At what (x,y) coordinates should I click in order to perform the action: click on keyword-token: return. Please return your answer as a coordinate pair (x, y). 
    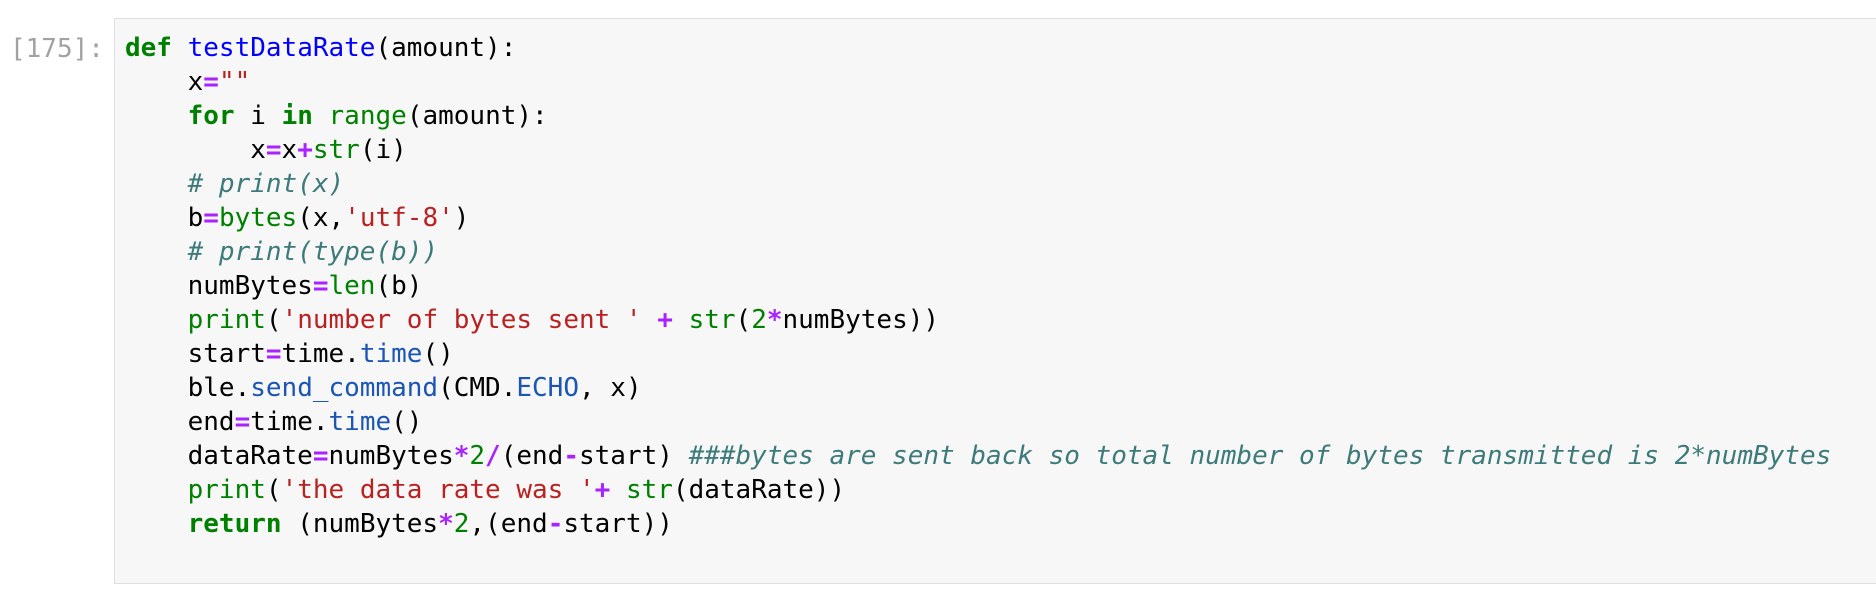
    Looking at the image, I should click on (234, 524).